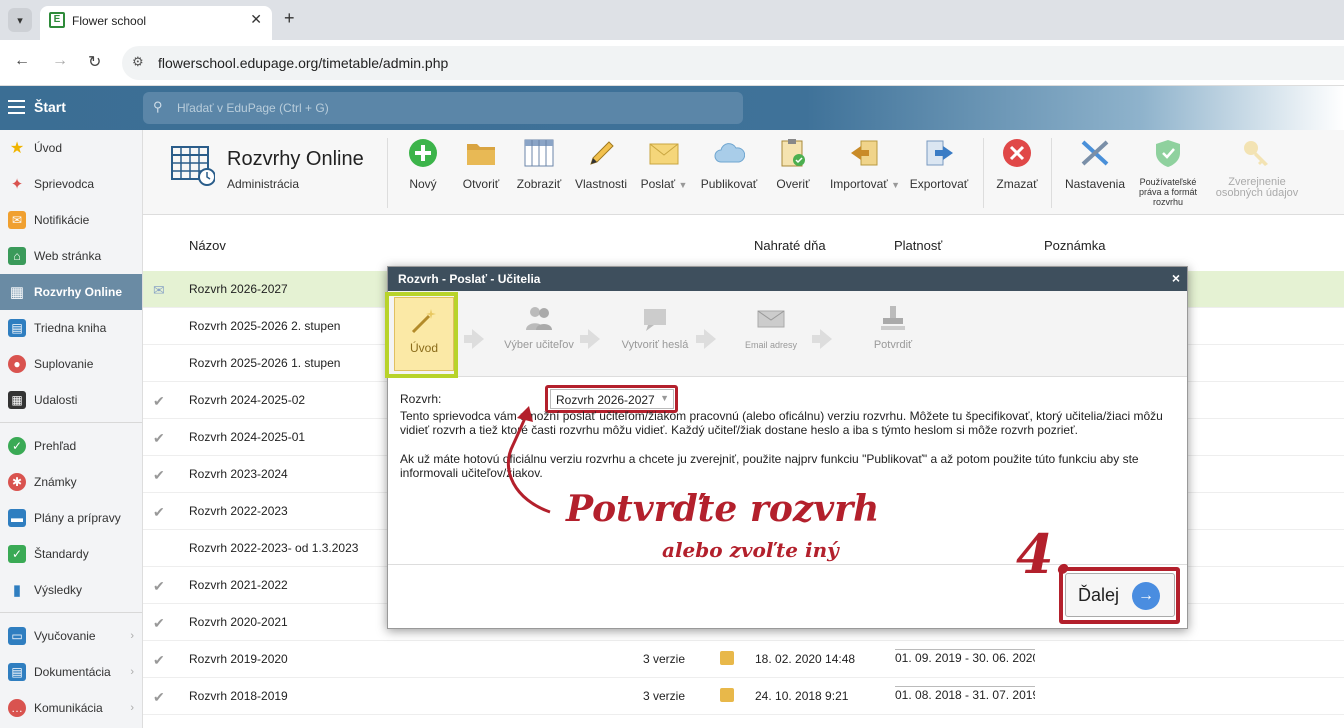  What do you see at coordinates (918, 245) in the screenshot?
I see `column-header-validity: Platnosť` at bounding box center [918, 245].